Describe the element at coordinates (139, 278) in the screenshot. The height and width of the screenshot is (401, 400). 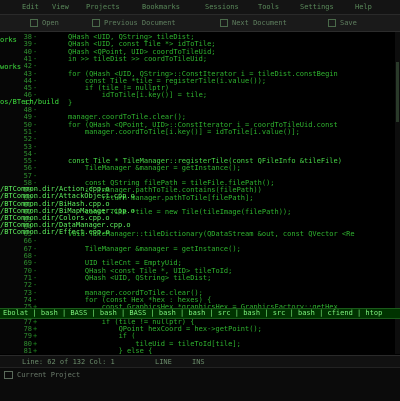
I see `code-line: QHash <UID, QString> tileDist;` at that location.